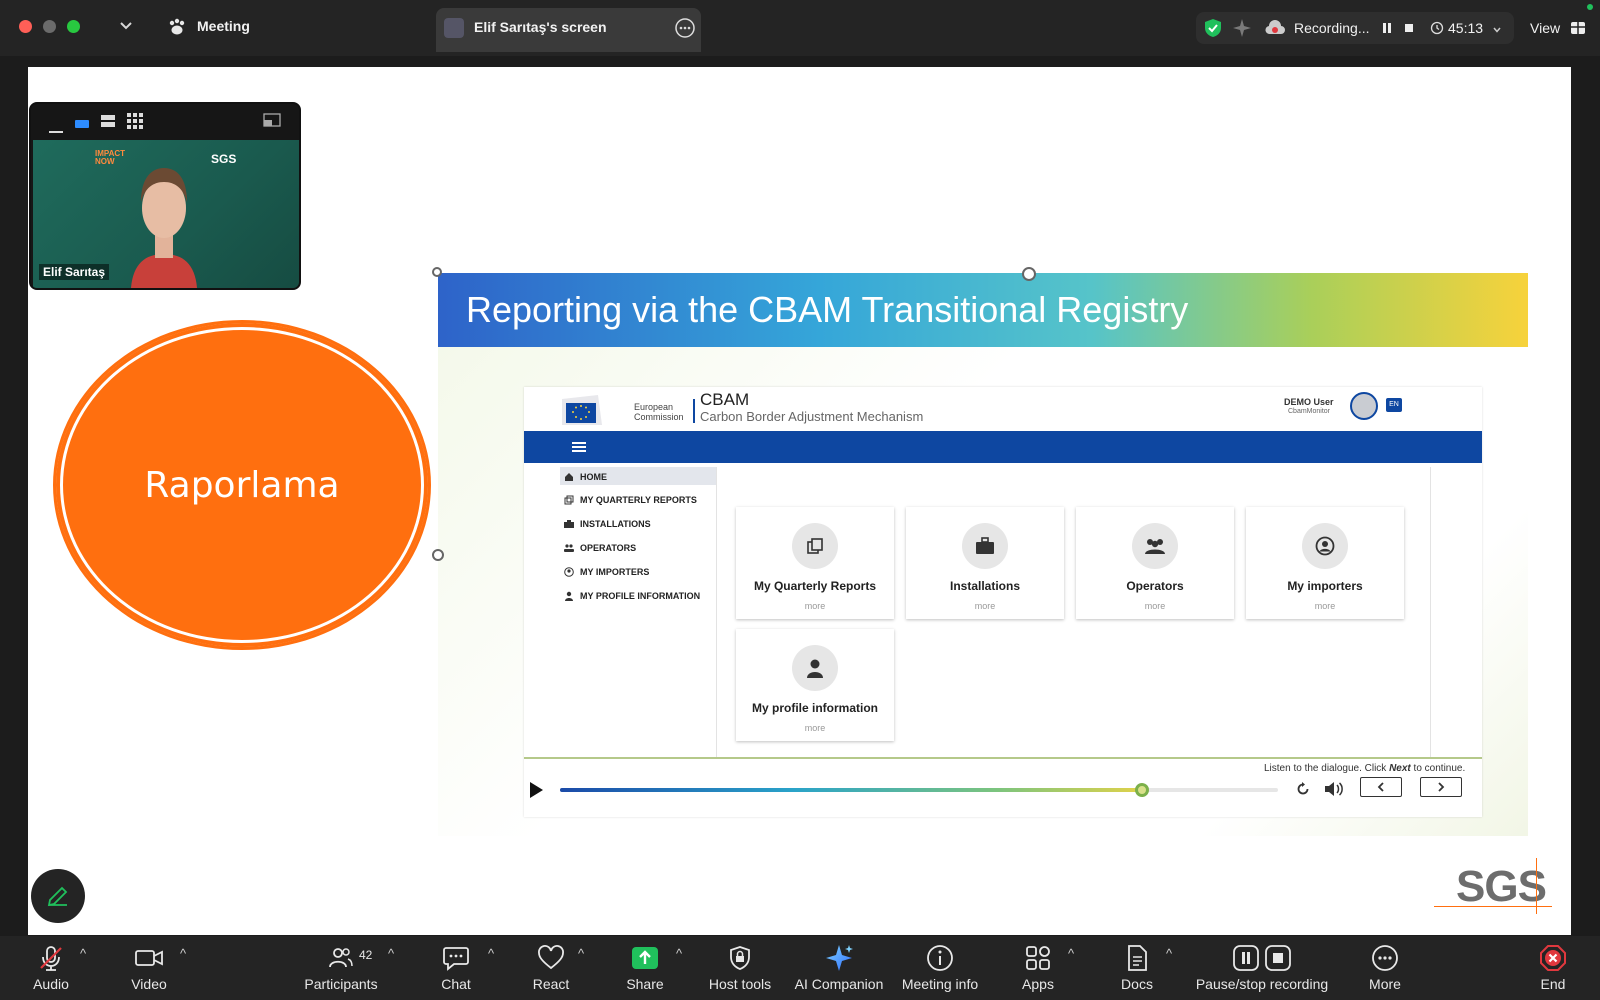 The image size is (1600, 1000). I want to click on host-tools-label: Host tools, so click(740, 984).